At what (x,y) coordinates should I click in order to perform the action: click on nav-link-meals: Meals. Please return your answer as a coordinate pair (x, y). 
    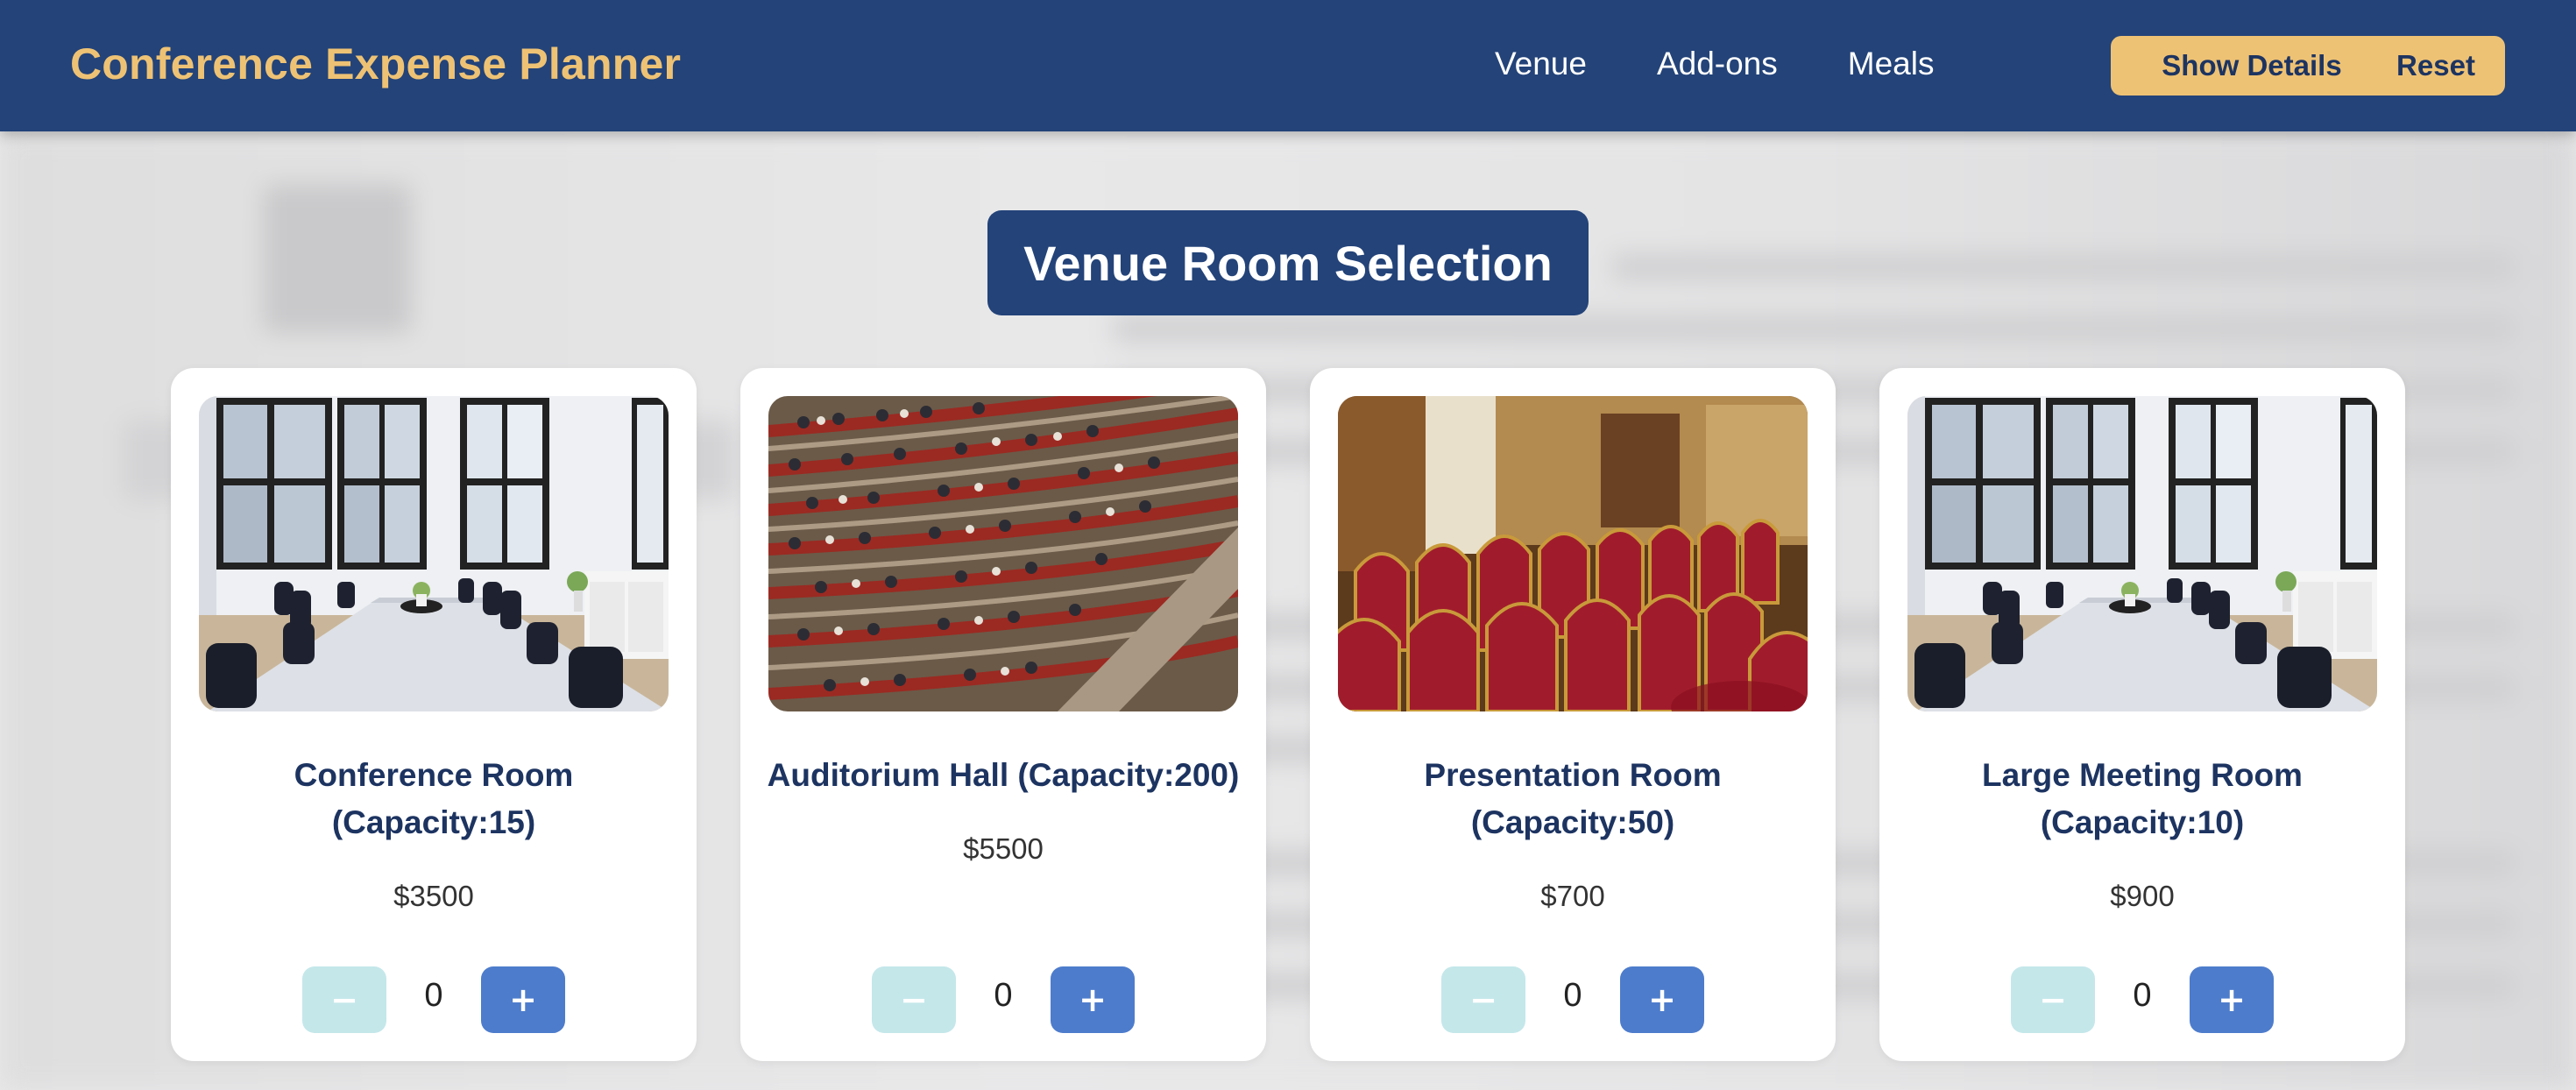
    Looking at the image, I should click on (1891, 64).